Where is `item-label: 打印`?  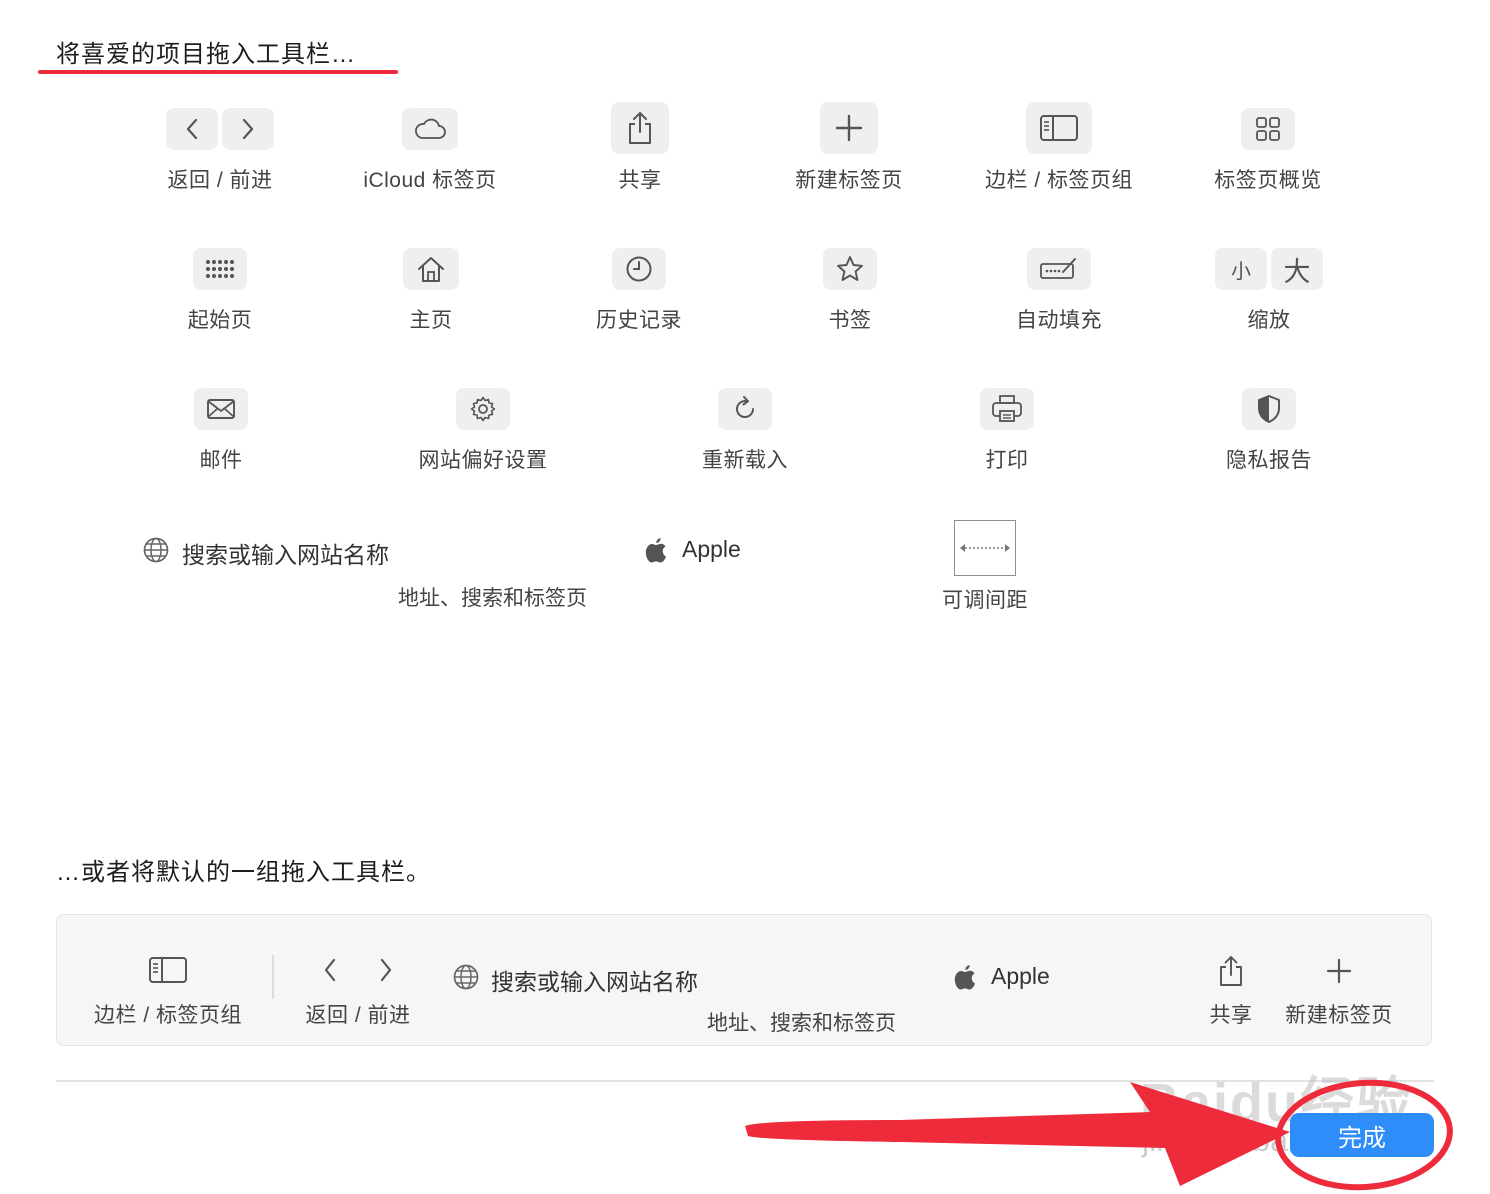
item-label: 打印 is located at coordinates (1007, 460).